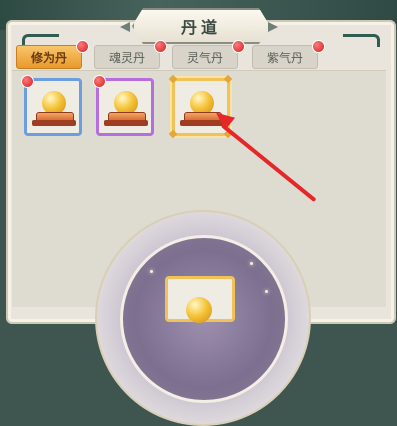 The height and width of the screenshot is (426, 397). I want to click on blue-pill-slot, so click(53, 107).